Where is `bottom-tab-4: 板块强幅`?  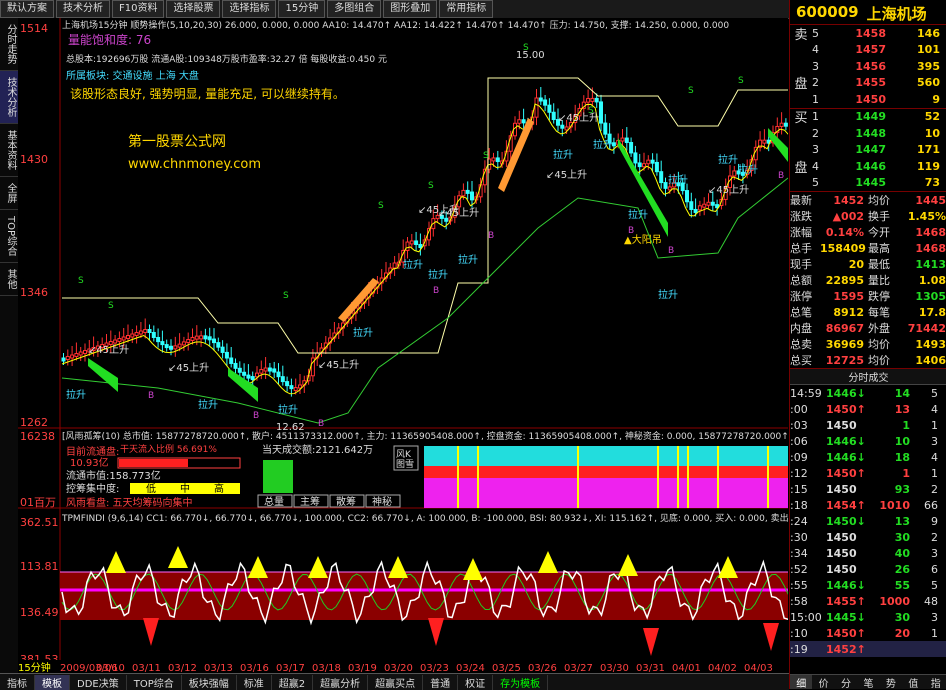 bottom-tab-4: 板块强幅 is located at coordinates (209, 682).